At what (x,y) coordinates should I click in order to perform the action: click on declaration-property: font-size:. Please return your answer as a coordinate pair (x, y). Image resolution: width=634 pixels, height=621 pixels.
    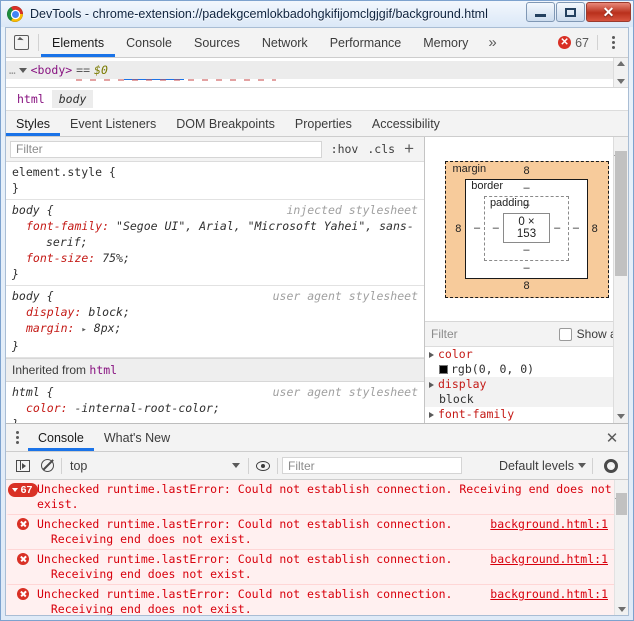
    Looking at the image, I should click on (60, 258).